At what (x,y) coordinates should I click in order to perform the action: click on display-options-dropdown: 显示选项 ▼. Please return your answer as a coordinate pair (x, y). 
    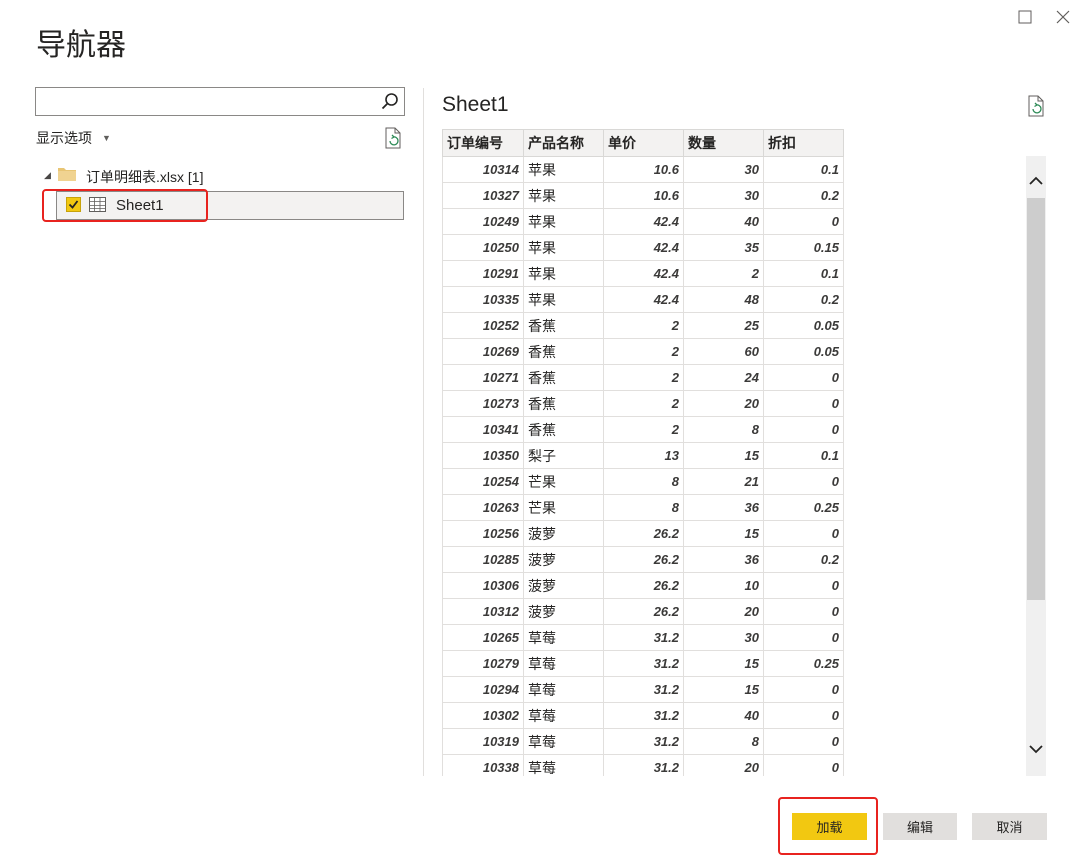
    Looking at the image, I should click on (73, 138).